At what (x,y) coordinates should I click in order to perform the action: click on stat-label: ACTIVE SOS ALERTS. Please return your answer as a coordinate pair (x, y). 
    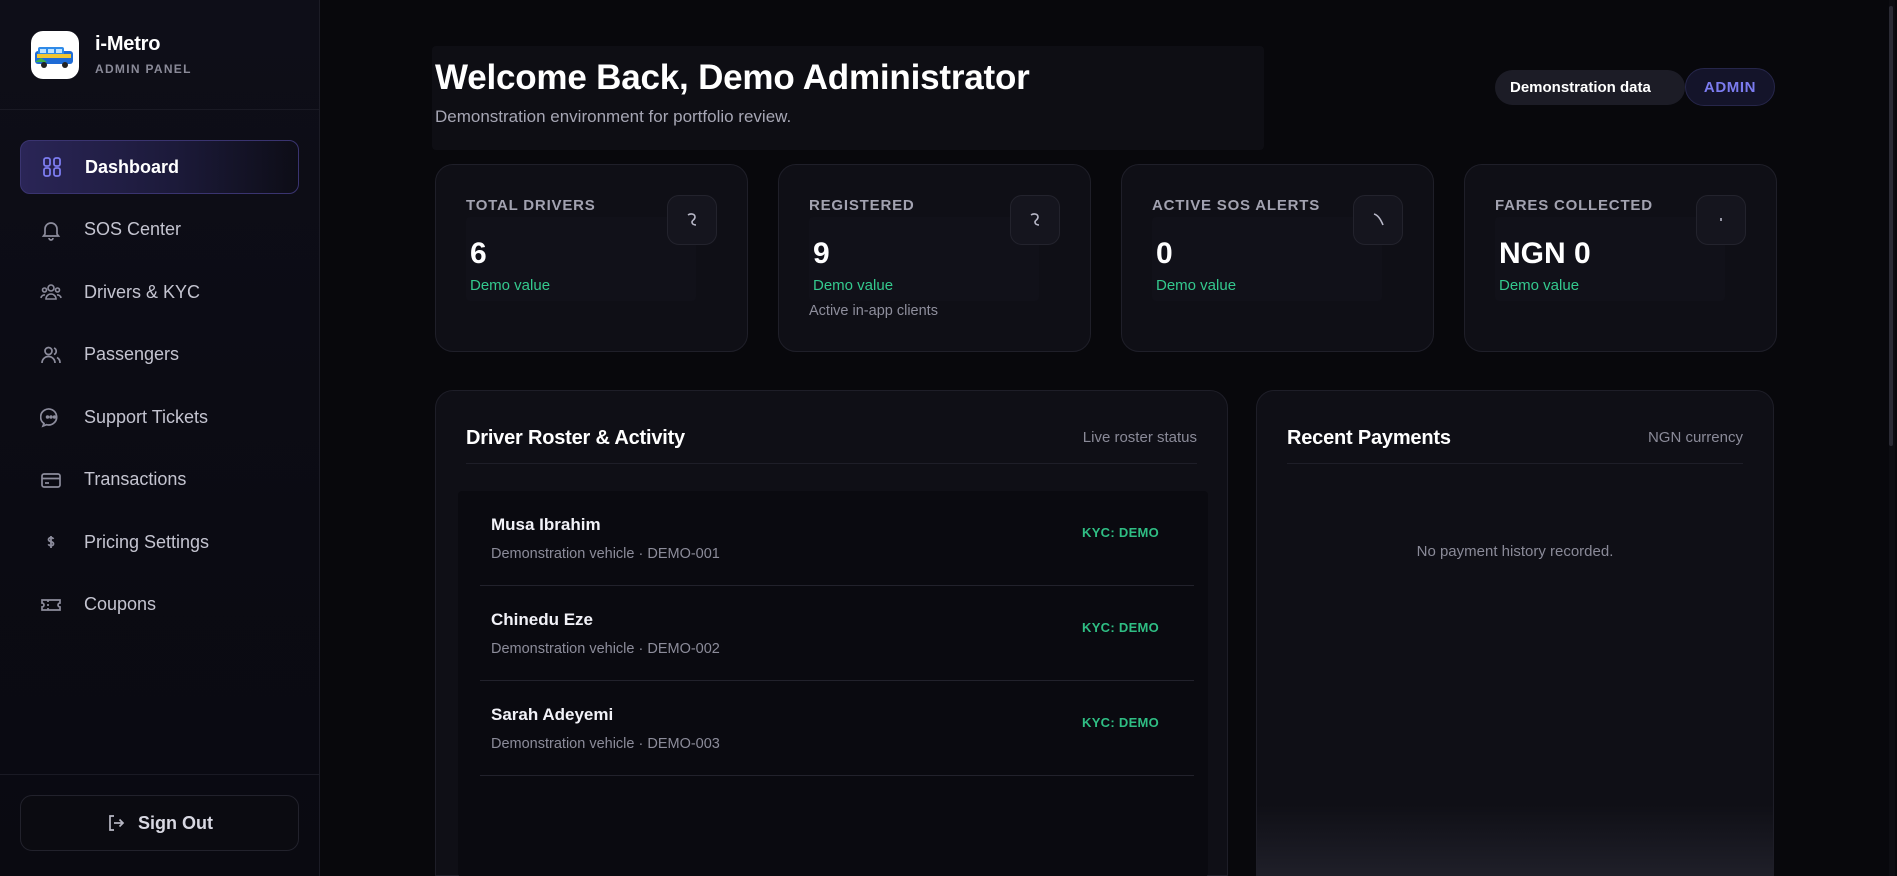
    Looking at the image, I should click on (1236, 205).